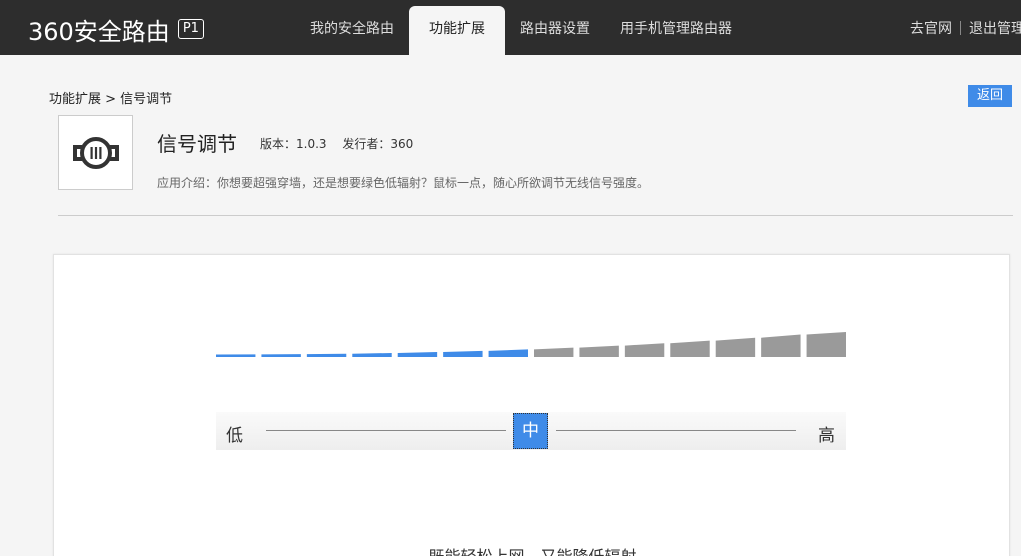  I want to click on slider-track-right, so click(676, 430).